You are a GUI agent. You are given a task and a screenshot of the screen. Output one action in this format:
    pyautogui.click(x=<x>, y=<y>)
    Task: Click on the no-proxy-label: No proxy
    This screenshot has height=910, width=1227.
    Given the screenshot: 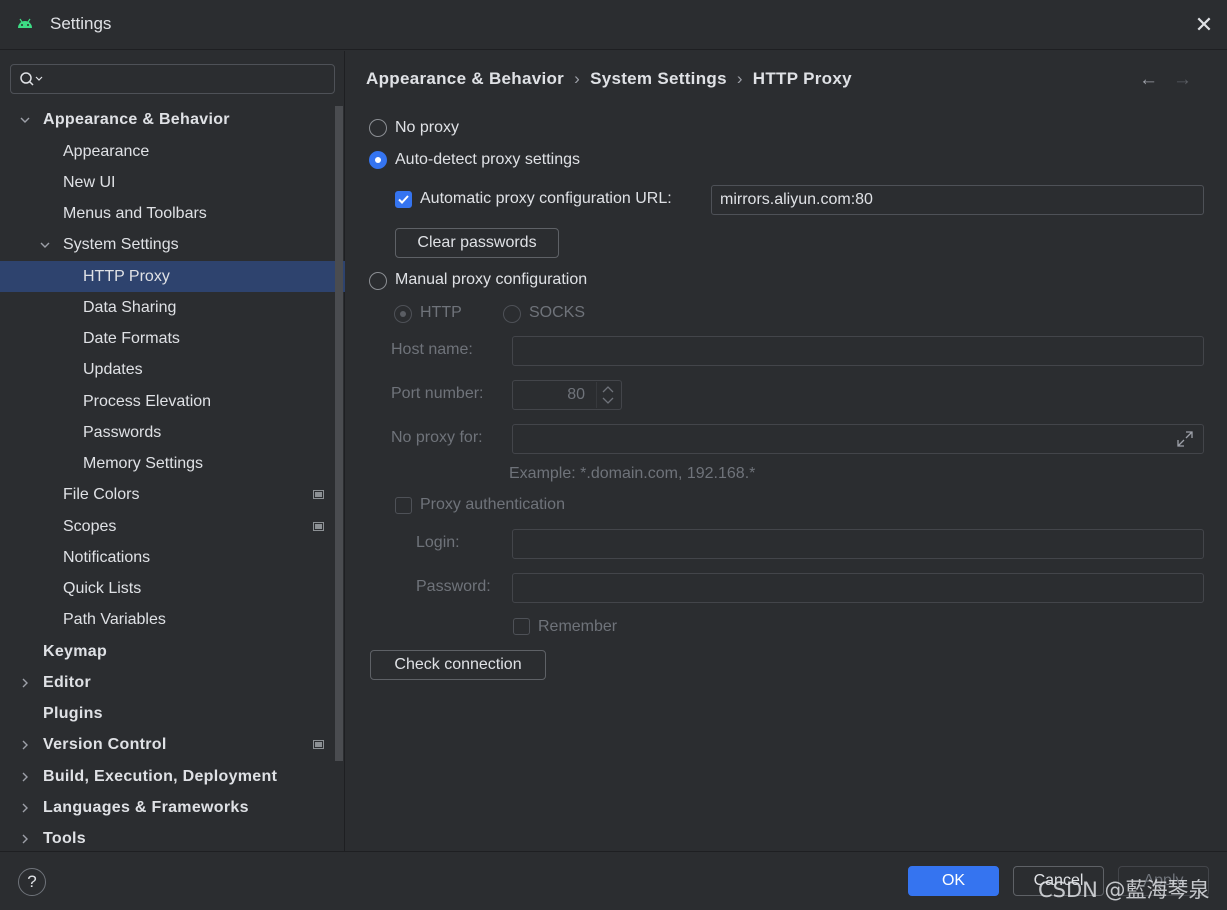 What is the action you would take?
    pyautogui.click(x=427, y=128)
    